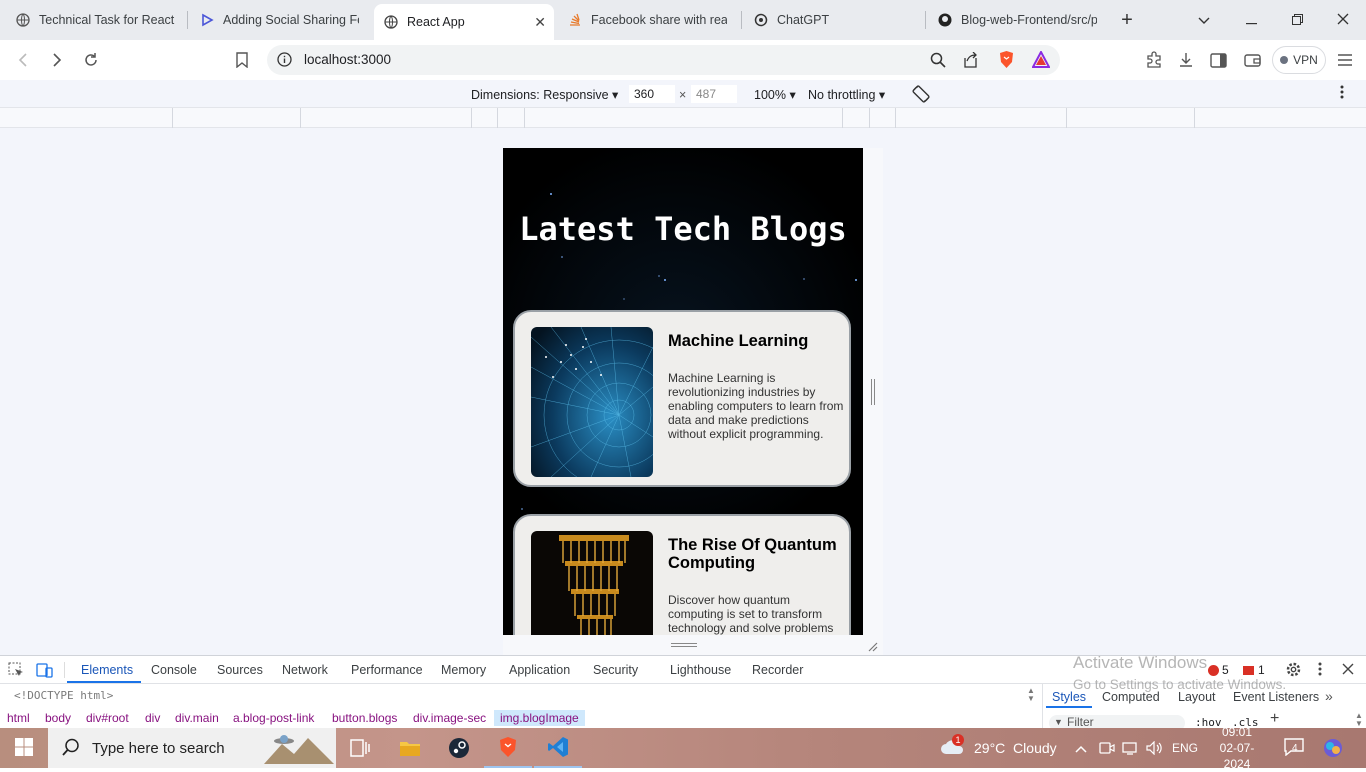 This screenshot has width=1366, height=772. Describe the element at coordinates (387, 670) in the screenshot. I see `tab-performance: Performance` at that location.